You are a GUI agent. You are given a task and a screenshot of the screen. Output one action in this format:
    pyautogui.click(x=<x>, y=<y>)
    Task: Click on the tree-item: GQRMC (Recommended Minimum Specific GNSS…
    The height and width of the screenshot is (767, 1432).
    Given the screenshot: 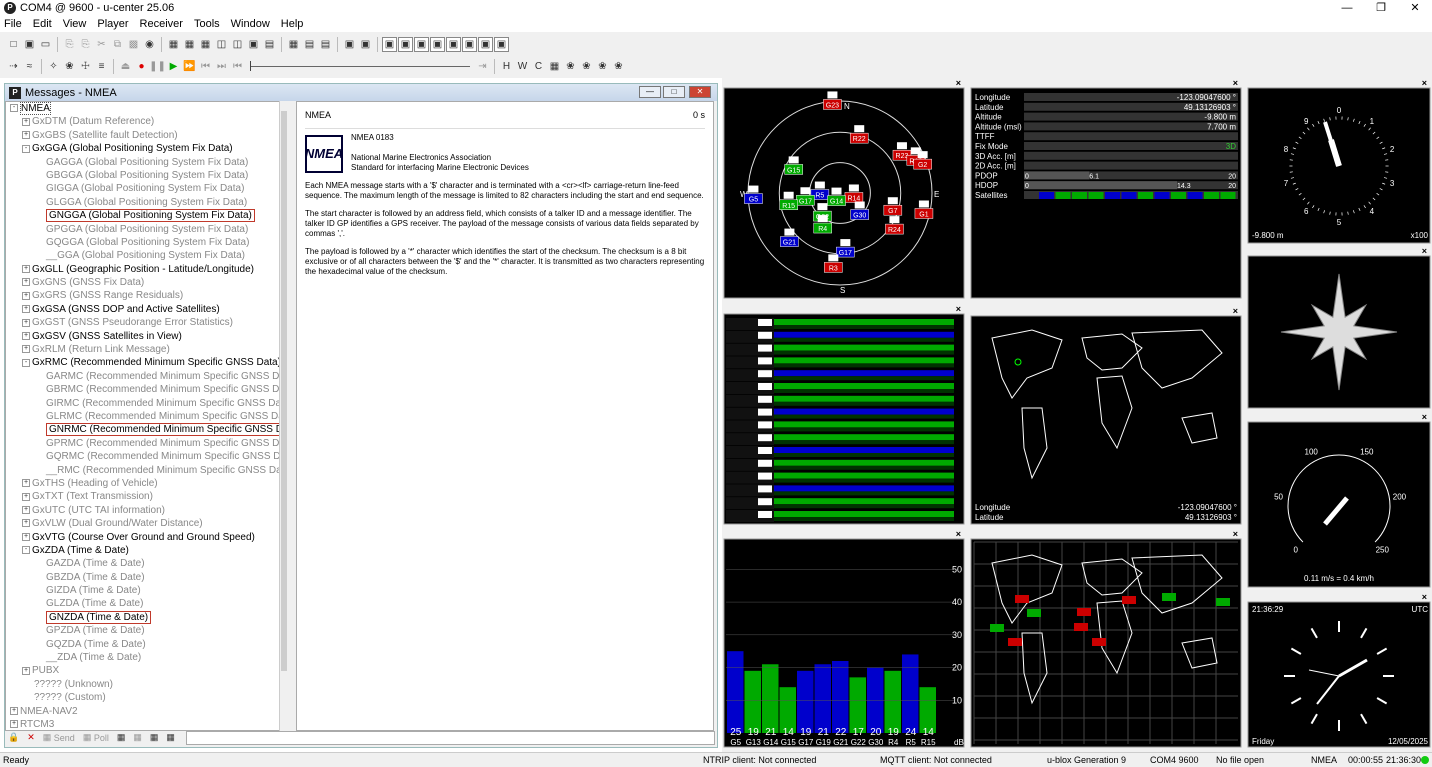 What is the action you would take?
    pyautogui.click(x=146, y=456)
    